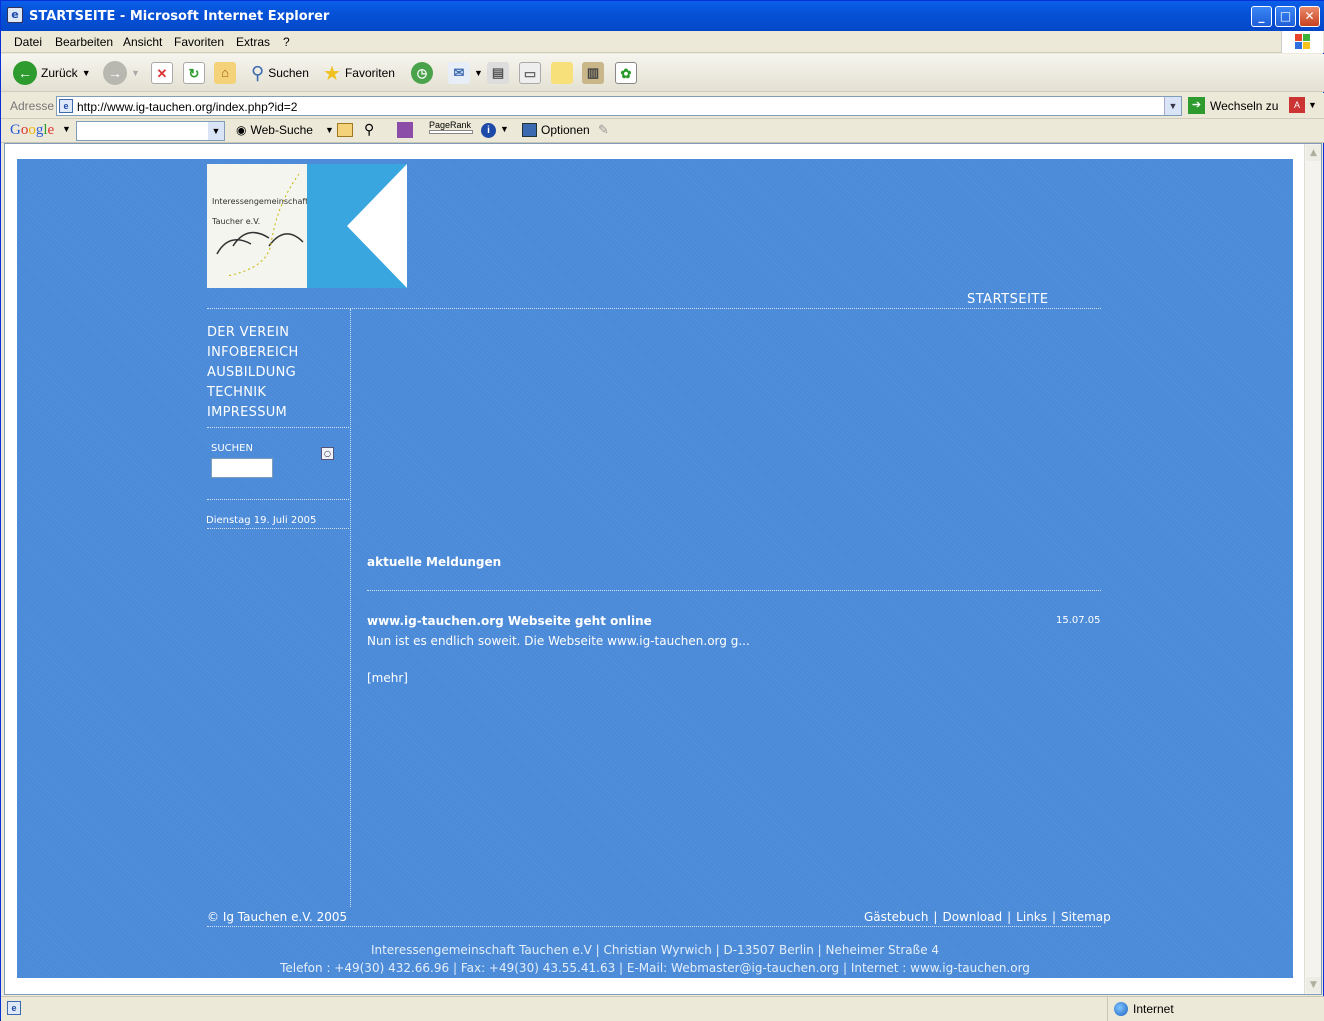 Image resolution: width=1324 pixels, height=1021 pixels. I want to click on binoculars-icon: ◉, so click(241, 130).